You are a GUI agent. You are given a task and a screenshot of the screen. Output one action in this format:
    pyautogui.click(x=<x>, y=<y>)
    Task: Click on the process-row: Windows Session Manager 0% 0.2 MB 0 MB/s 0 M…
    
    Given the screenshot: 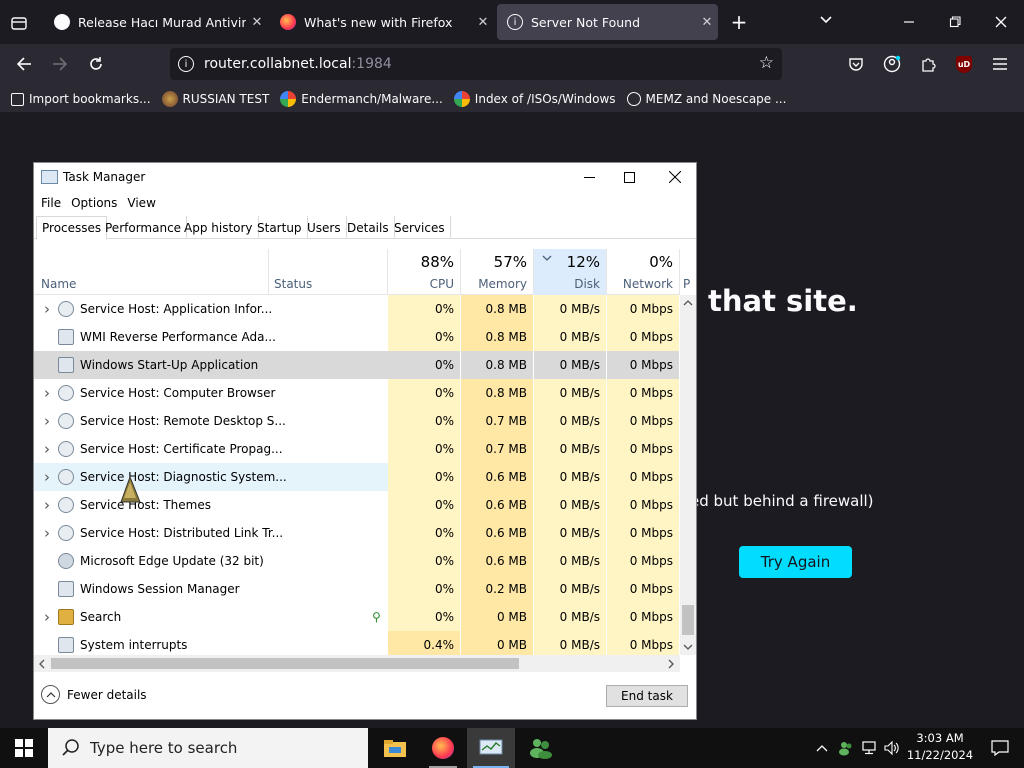 What is the action you would take?
    pyautogui.click(x=357, y=589)
    